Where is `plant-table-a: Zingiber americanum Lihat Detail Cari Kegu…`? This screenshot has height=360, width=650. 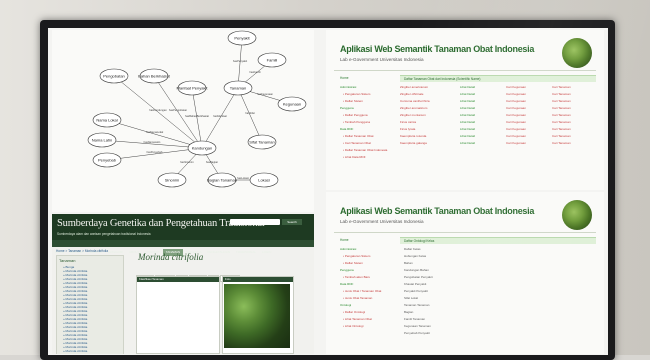
plant-table-a: Zingiber americanum Lihat Detail Cari Kegu… is located at coordinates (498, 115).